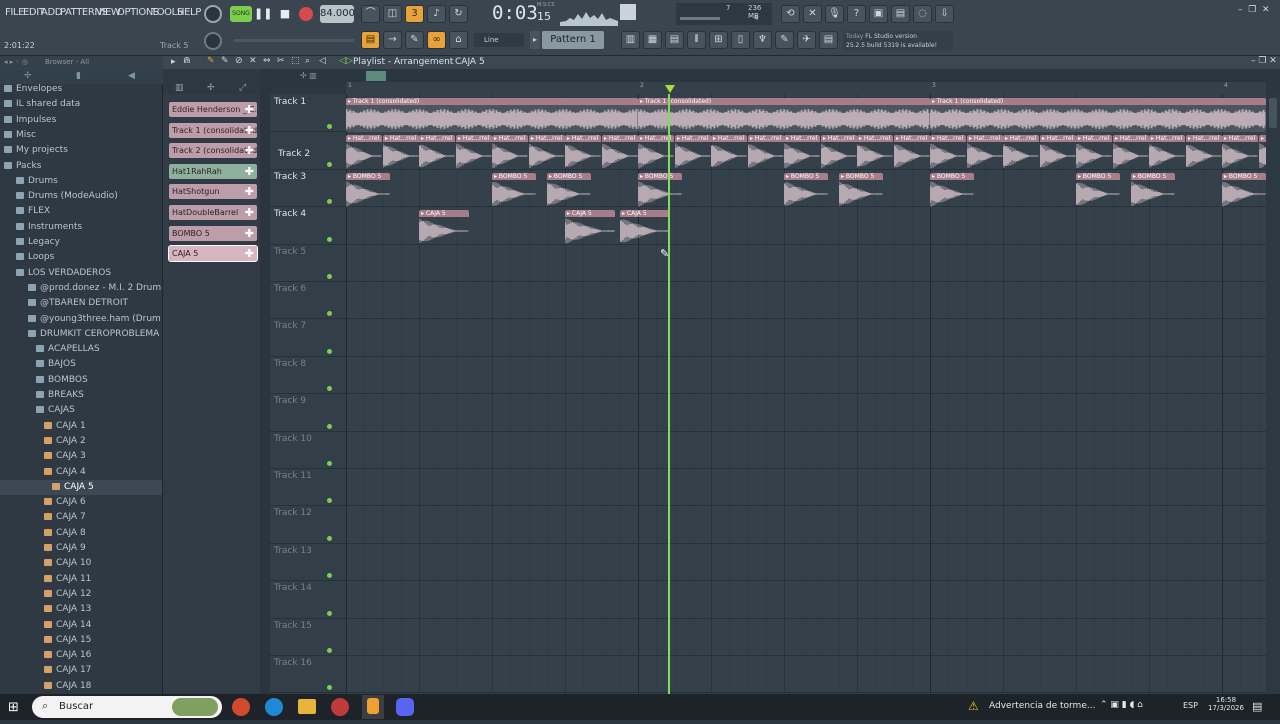 The height and width of the screenshot is (724, 1280). I want to click on browser-item: Impulses, so click(28, 120).